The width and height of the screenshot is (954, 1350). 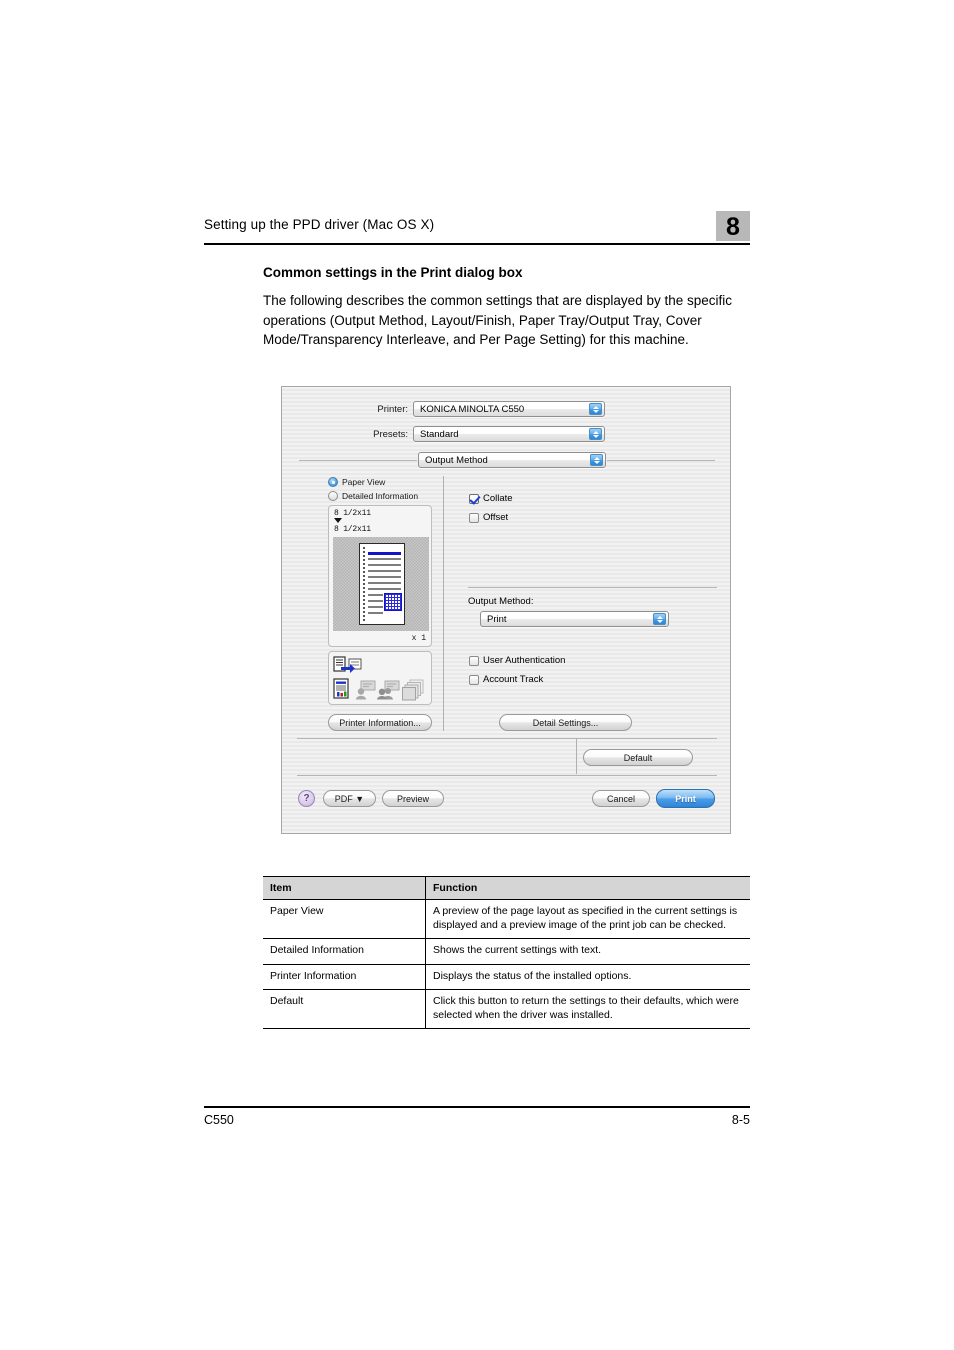 What do you see at coordinates (352, 513) in the screenshot?
I see `preview-source-size: 8 1/2x11` at bounding box center [352, 513].